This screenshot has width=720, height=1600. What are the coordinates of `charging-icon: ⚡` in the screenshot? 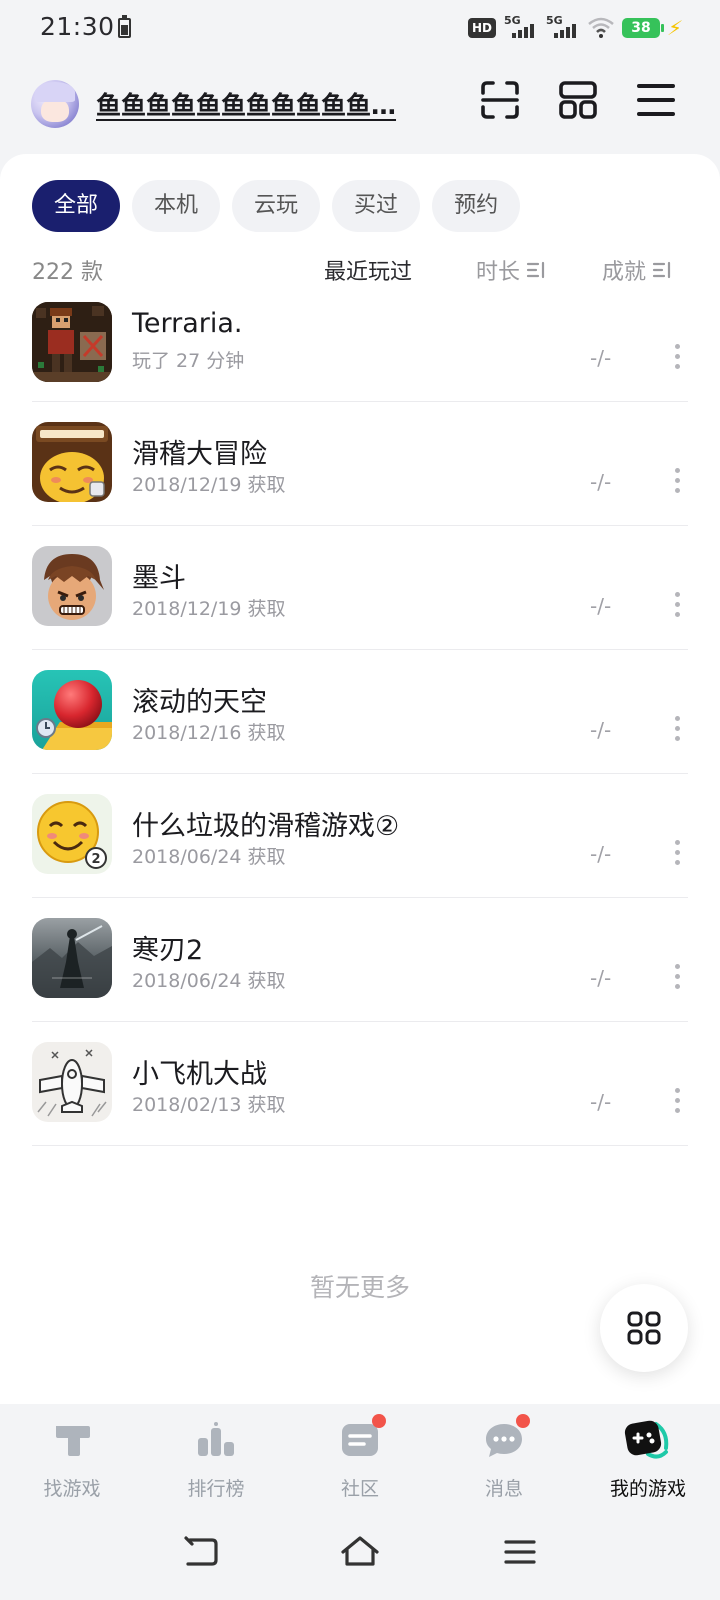 It's located at (675, 28).